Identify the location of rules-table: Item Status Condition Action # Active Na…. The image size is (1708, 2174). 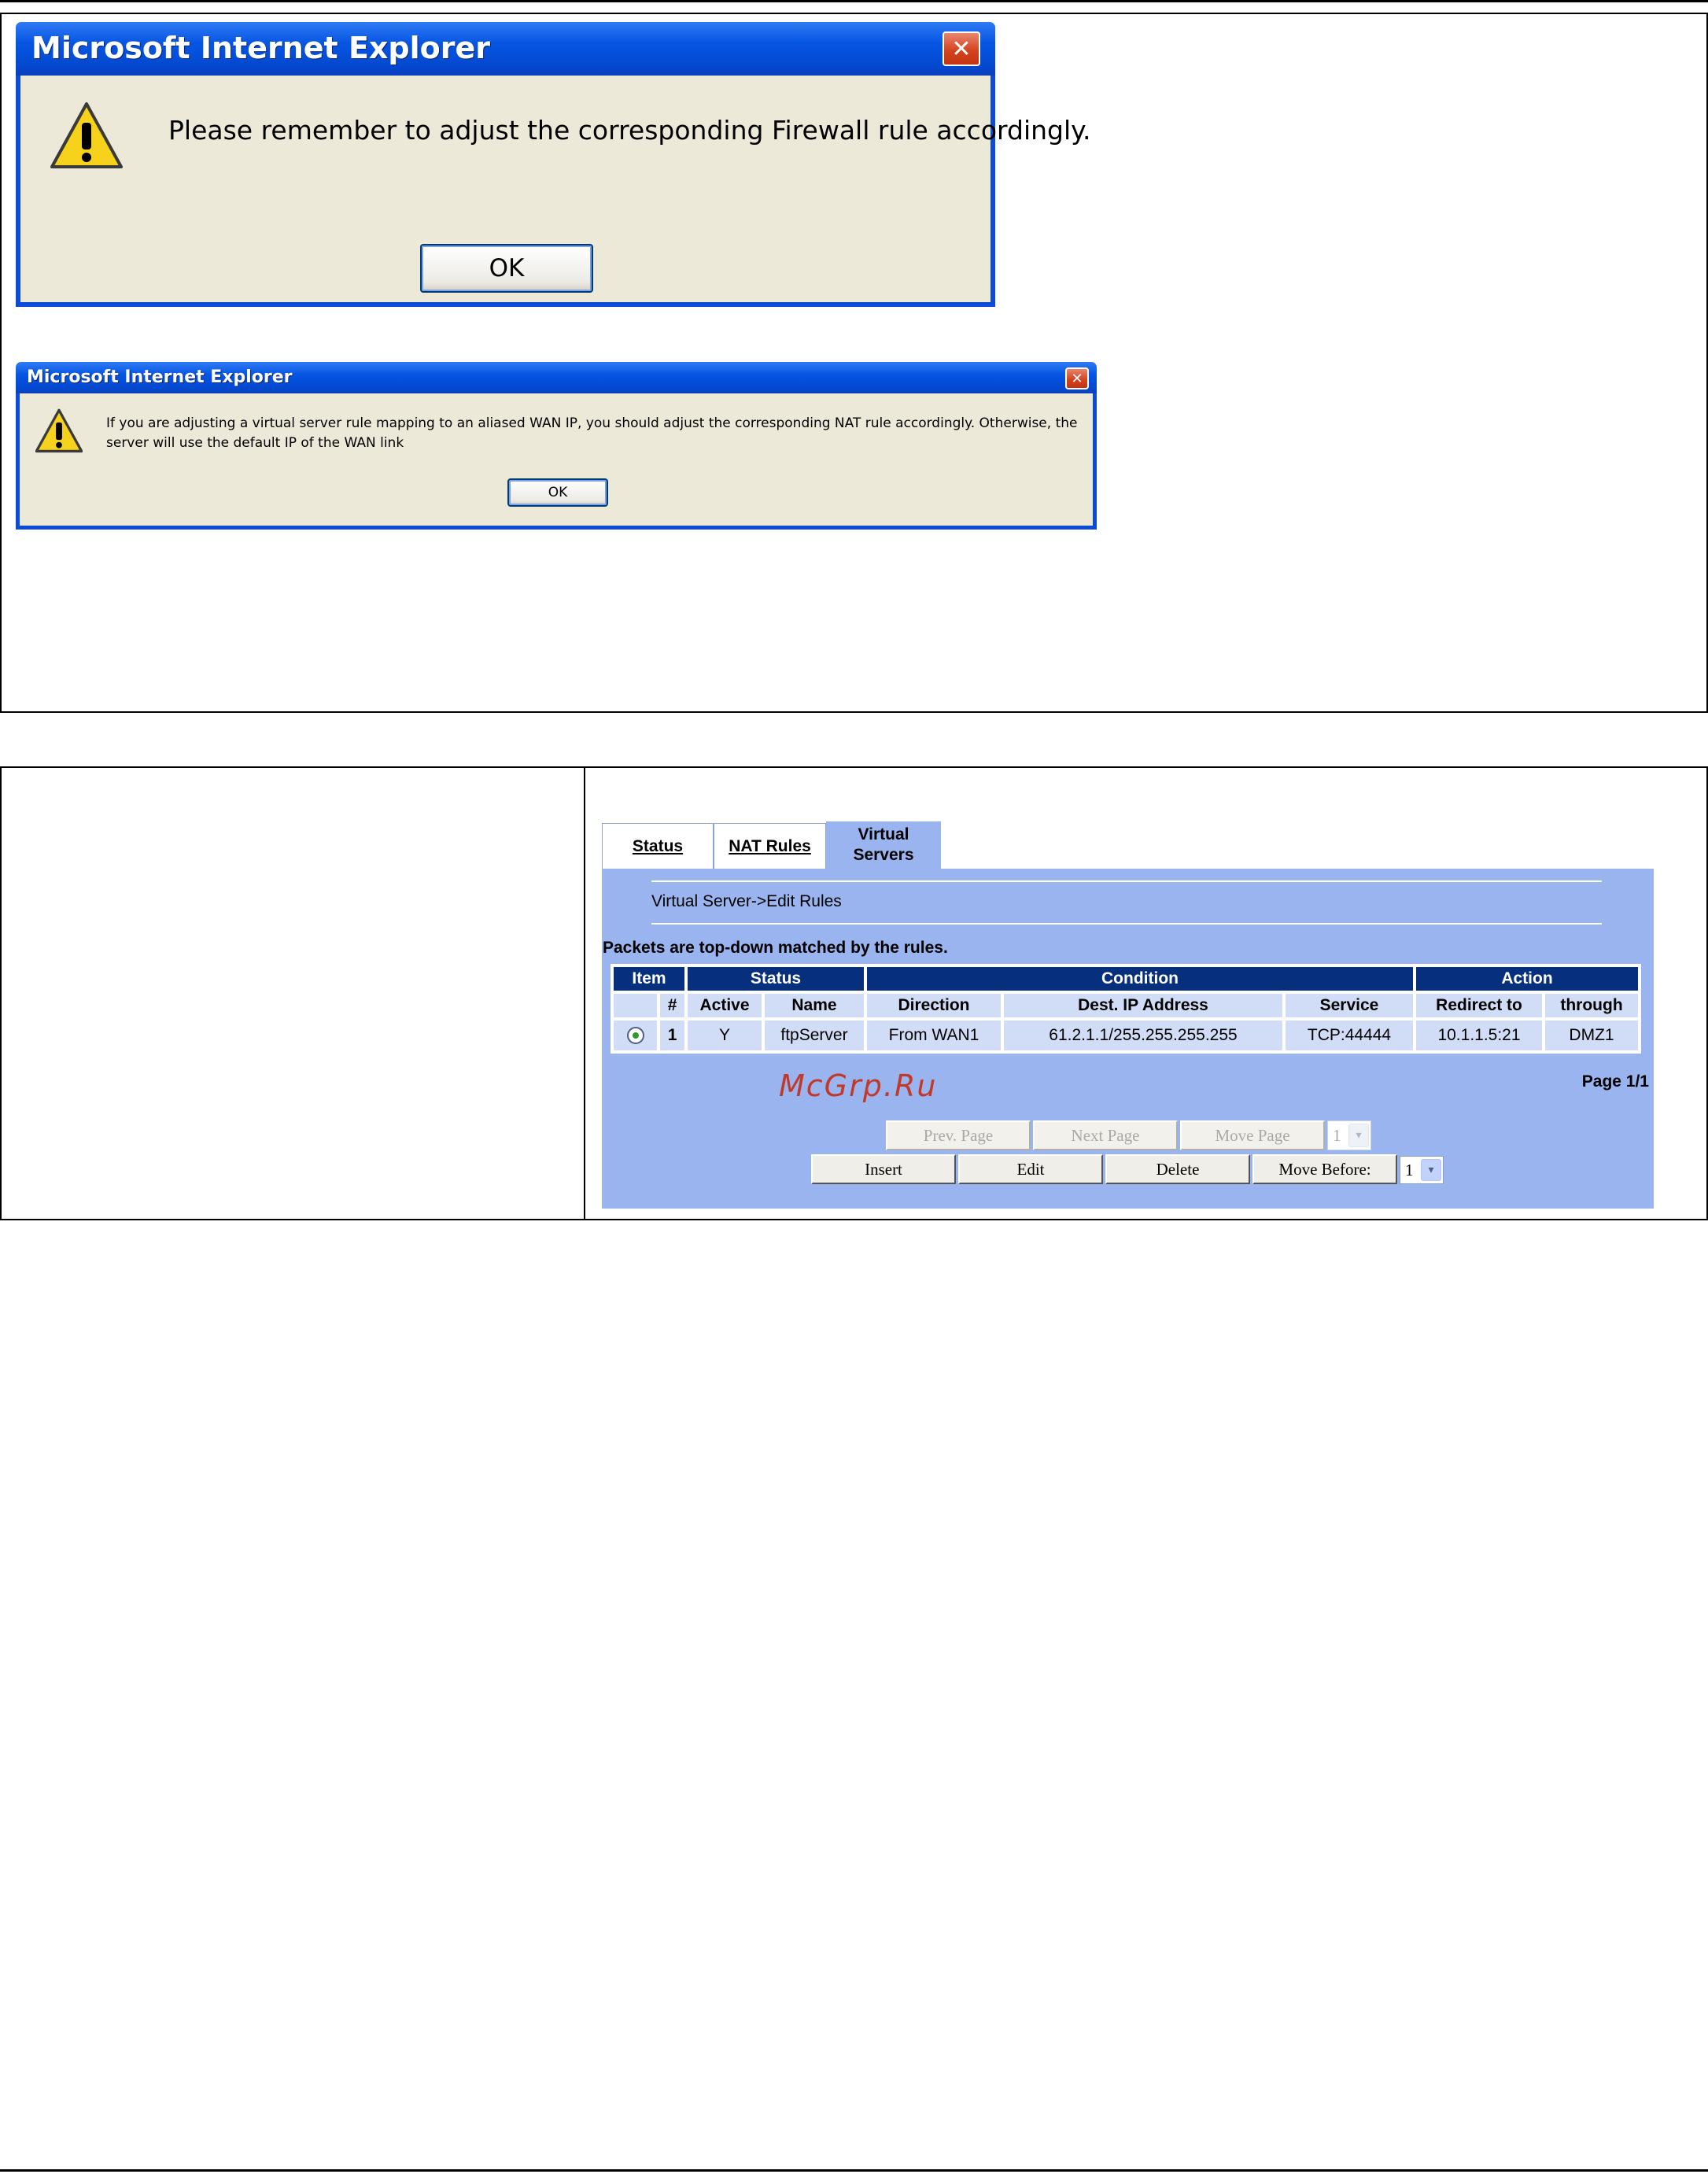
(1126, 1009).